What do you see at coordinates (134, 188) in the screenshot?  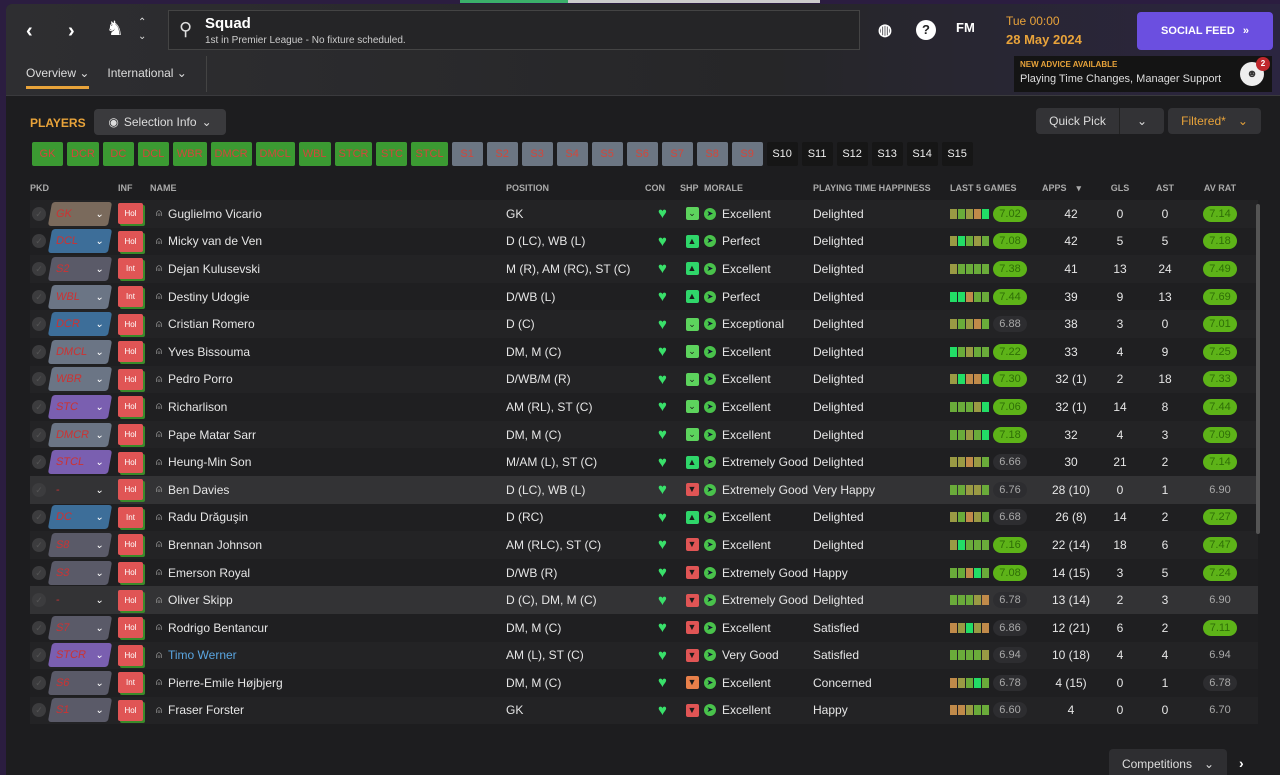 I see `col-inf: INF` at bounding box center [134, 188].